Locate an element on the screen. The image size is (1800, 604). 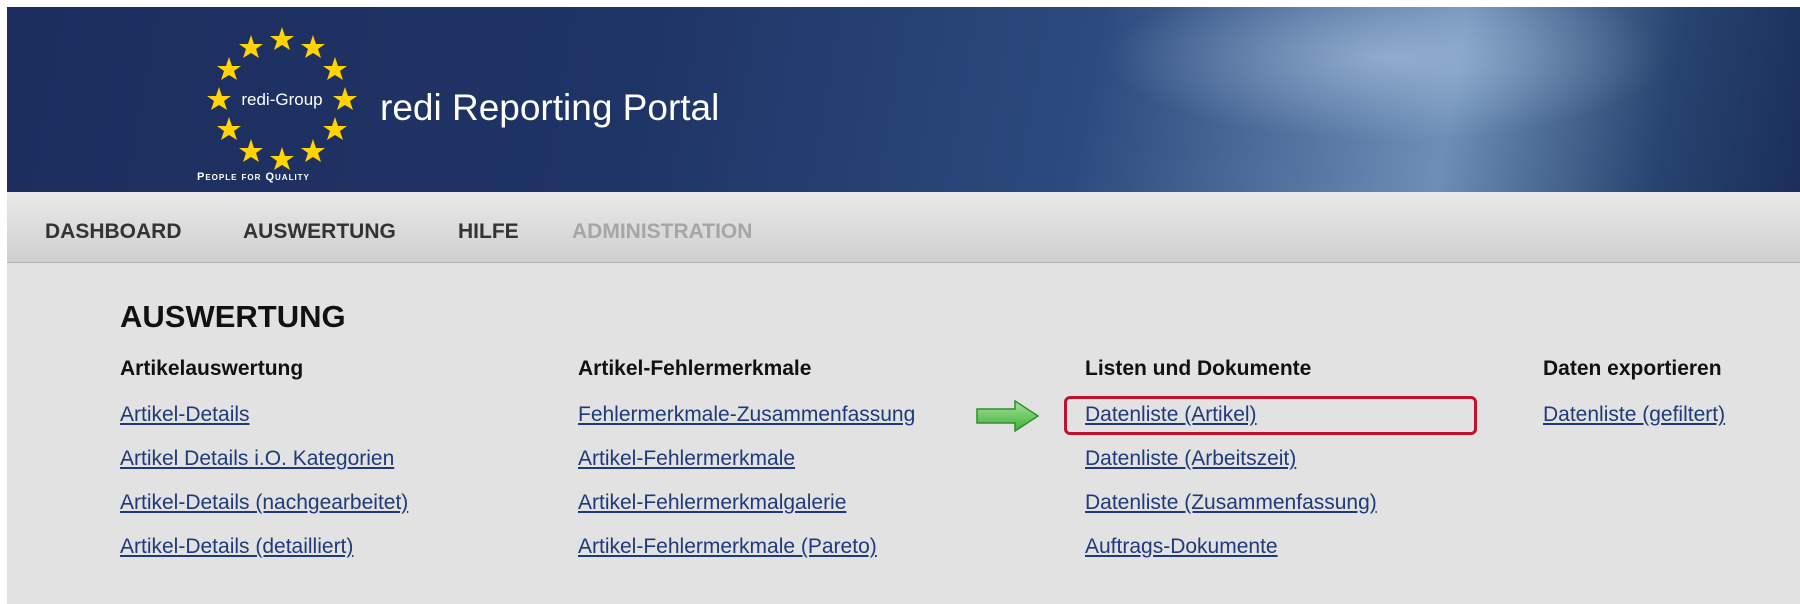
link-artikel-fehlermerkmale: Artikel-Fehlermerkmale is located at coordinates (686, 459).